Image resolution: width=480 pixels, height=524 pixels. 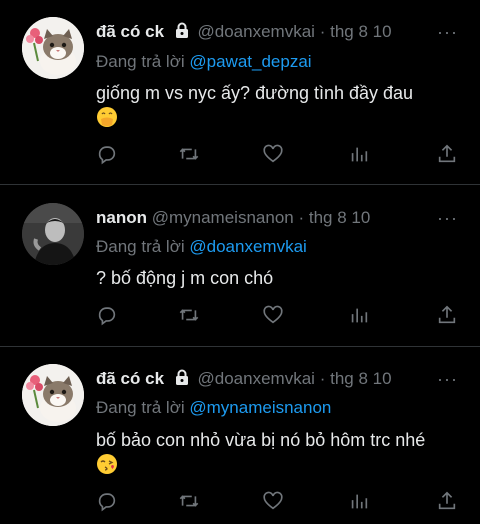 I want to click on tweet-text-content: bố bảo con nhỏ vừa bị nó bỏ hôm trc nhé, so click(x=261, y=440).